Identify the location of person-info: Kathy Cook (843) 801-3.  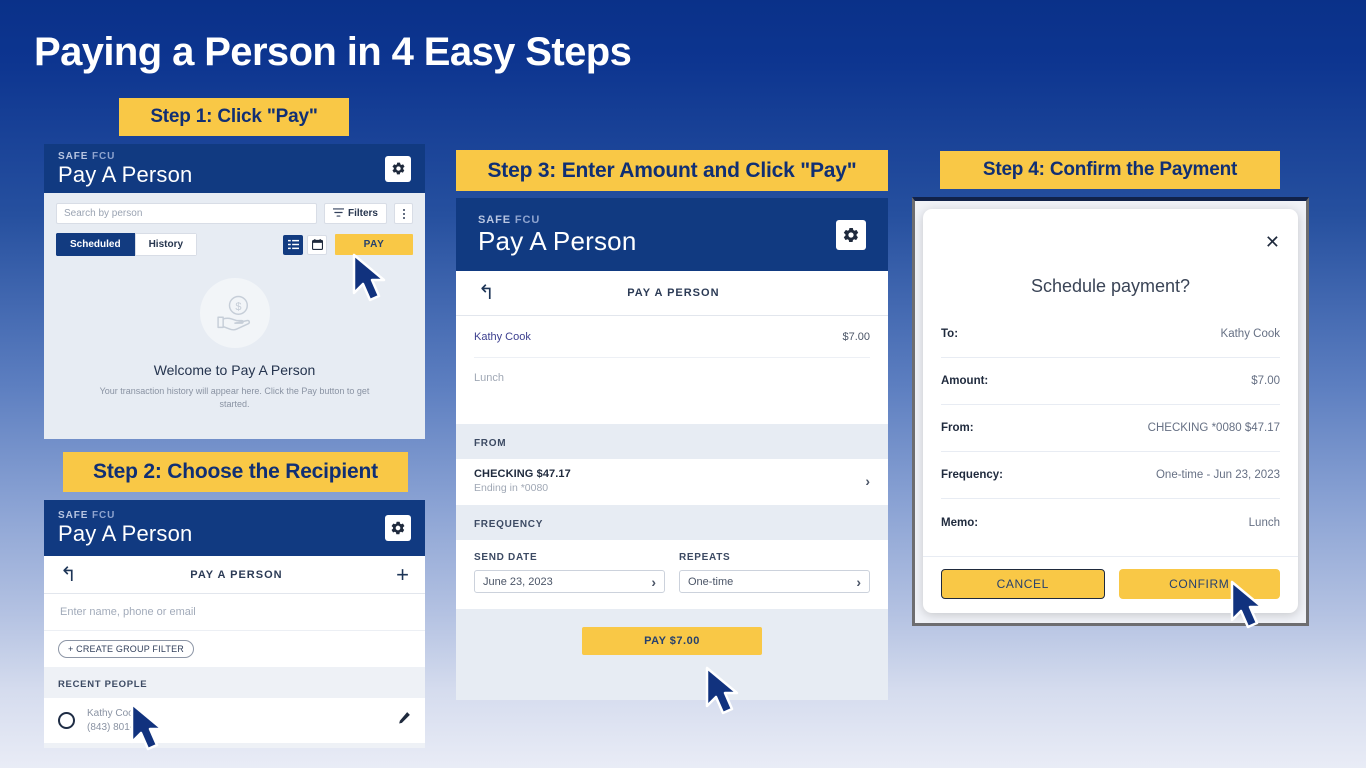
(113, 720).